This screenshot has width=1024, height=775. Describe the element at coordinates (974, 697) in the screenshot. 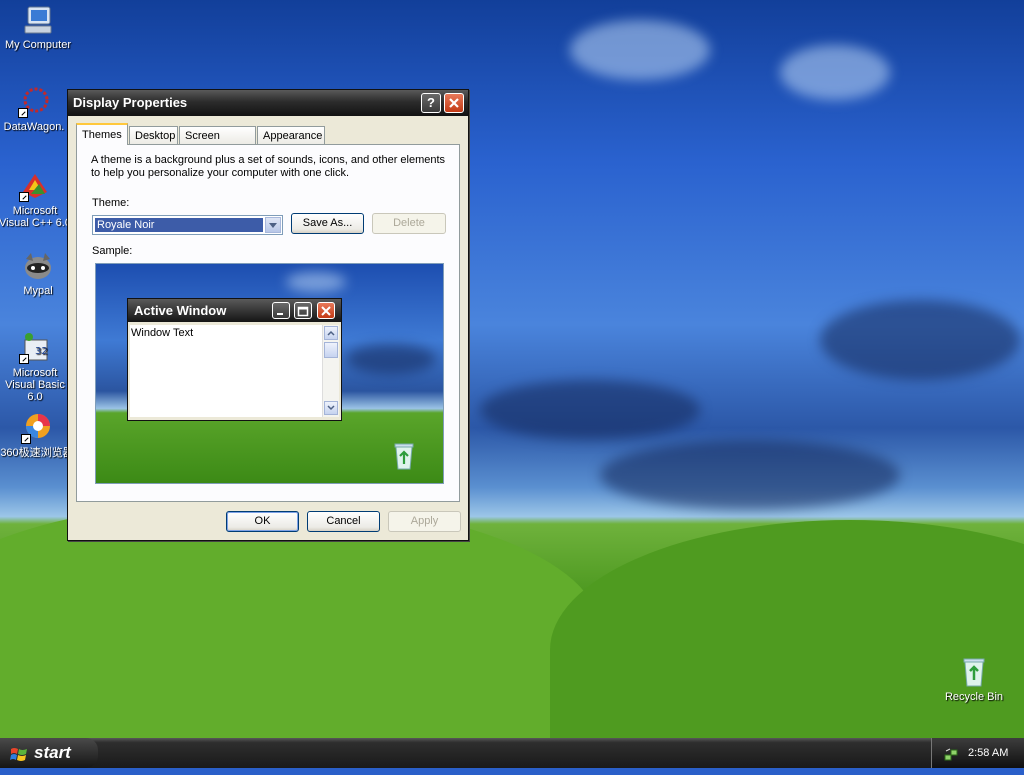

I see `desktop-icon-label: Recycle Bin` at that location.